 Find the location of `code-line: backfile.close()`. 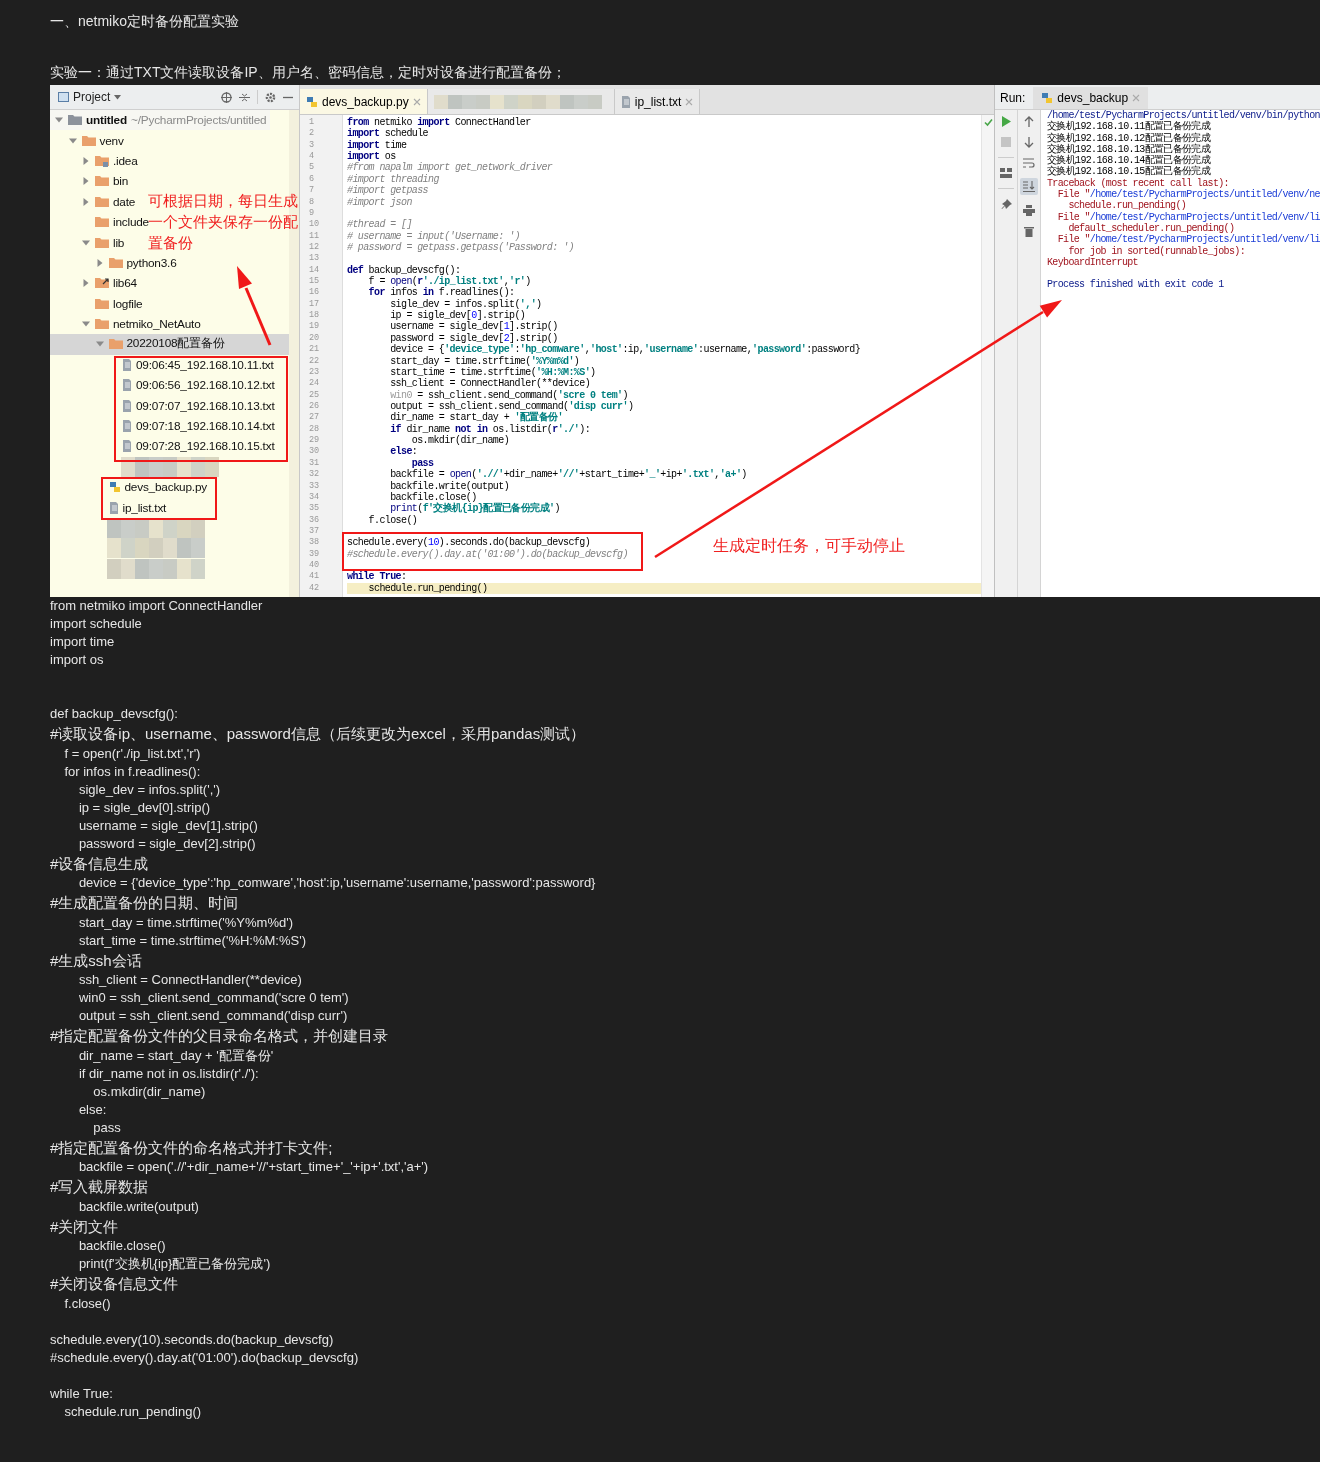

code-line: backfile.close() is located at coordinates (121, 1246).